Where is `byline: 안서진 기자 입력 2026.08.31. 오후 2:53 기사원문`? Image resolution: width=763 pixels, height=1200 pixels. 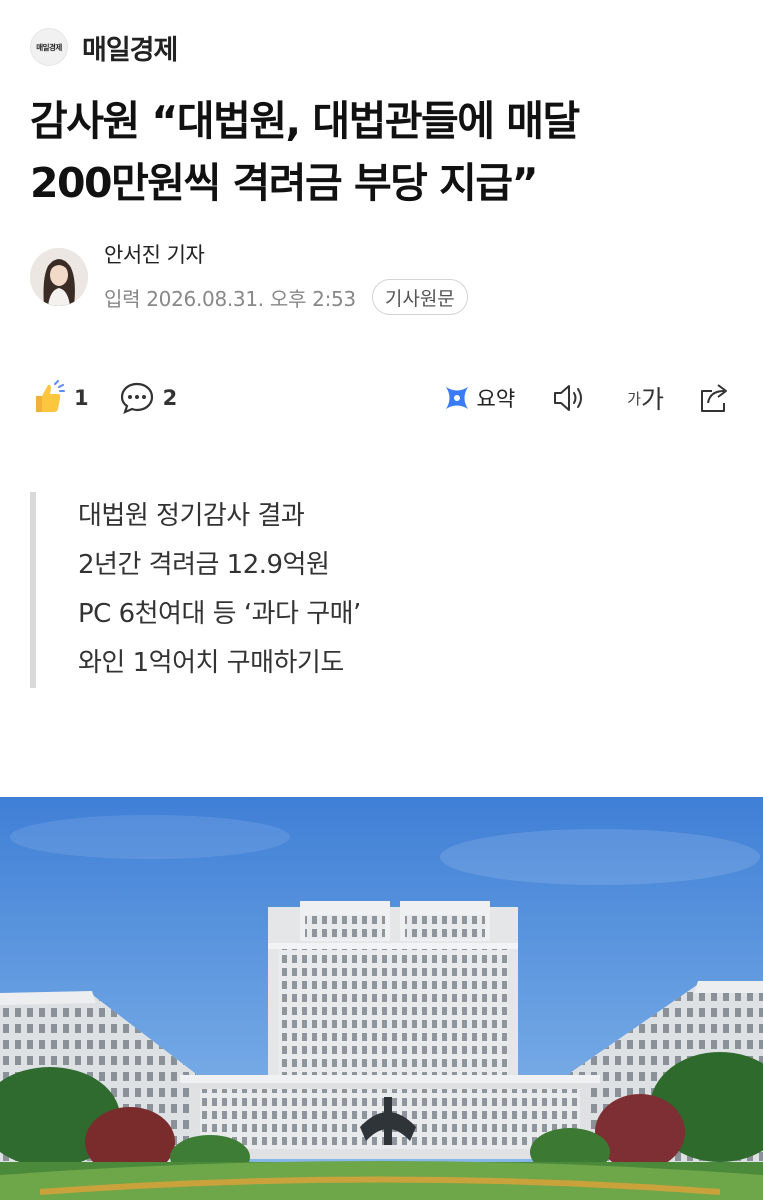
byline: 안서진 기자 입력 2026.08.31. 오후 2:53 기사원문 is located at coordinates (249, 279).